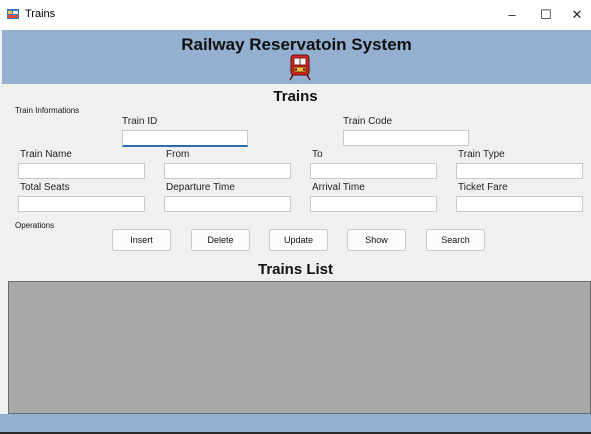 The height and width of the screenshot is (434, 591). I want to click on total-seats-input, so click(81, 204).